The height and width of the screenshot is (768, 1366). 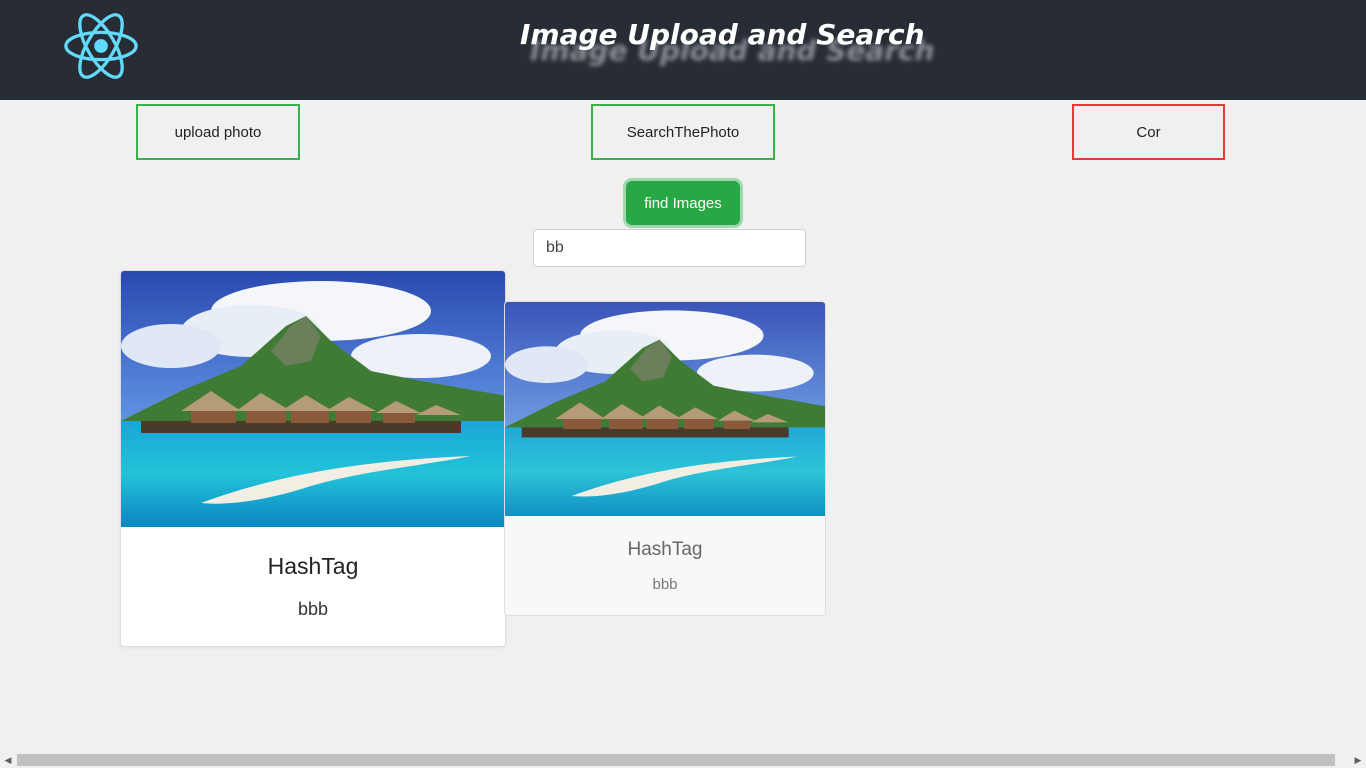 I want to click on scrollbar-thumb, so click(x=676, y=760).